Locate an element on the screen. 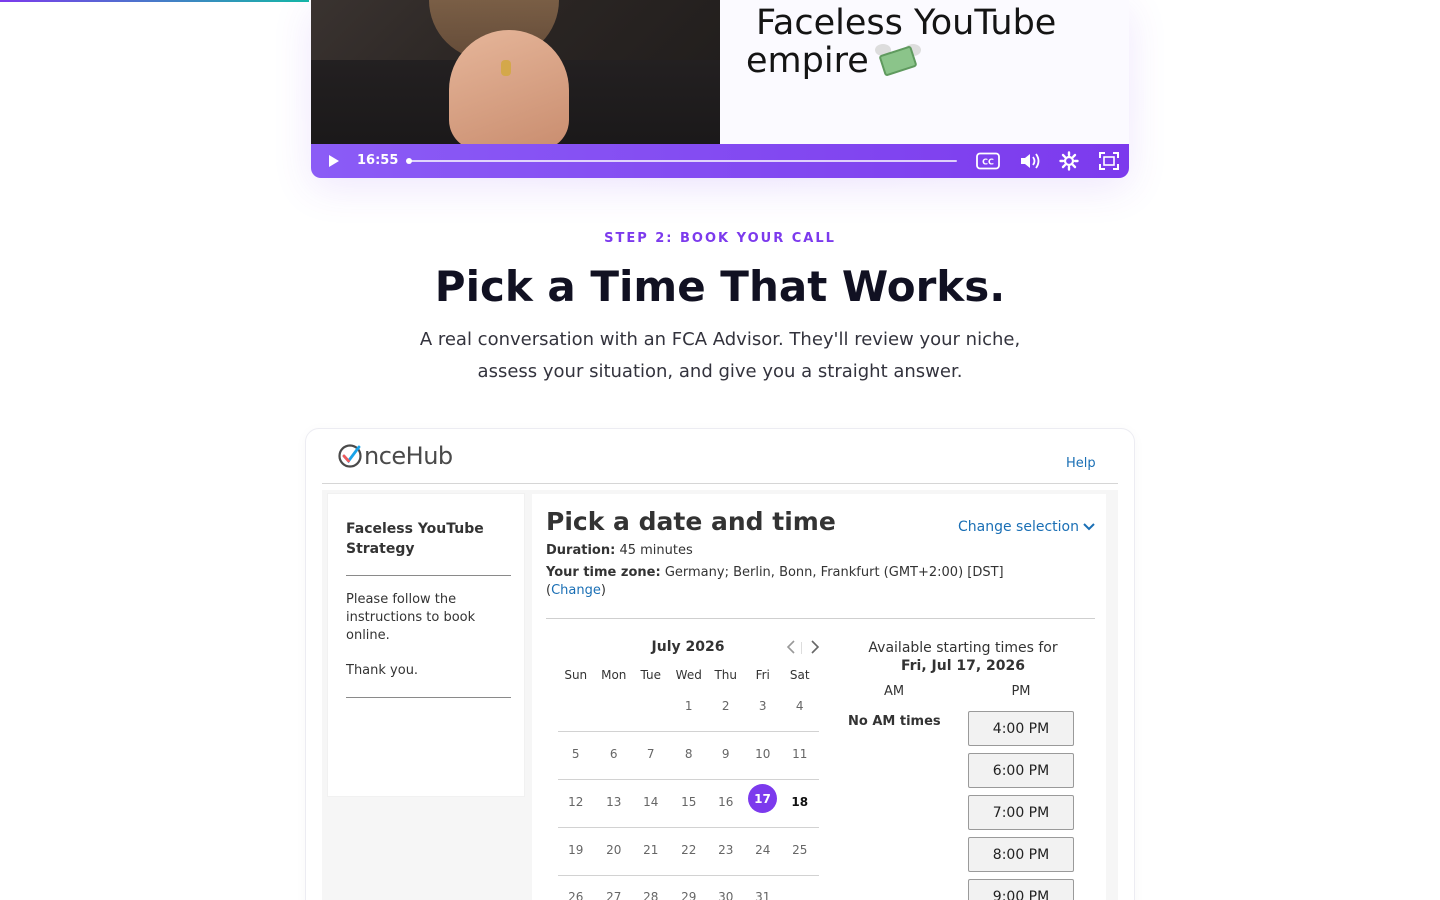  settings-gear-icon is located at coordinates (1069, 161).